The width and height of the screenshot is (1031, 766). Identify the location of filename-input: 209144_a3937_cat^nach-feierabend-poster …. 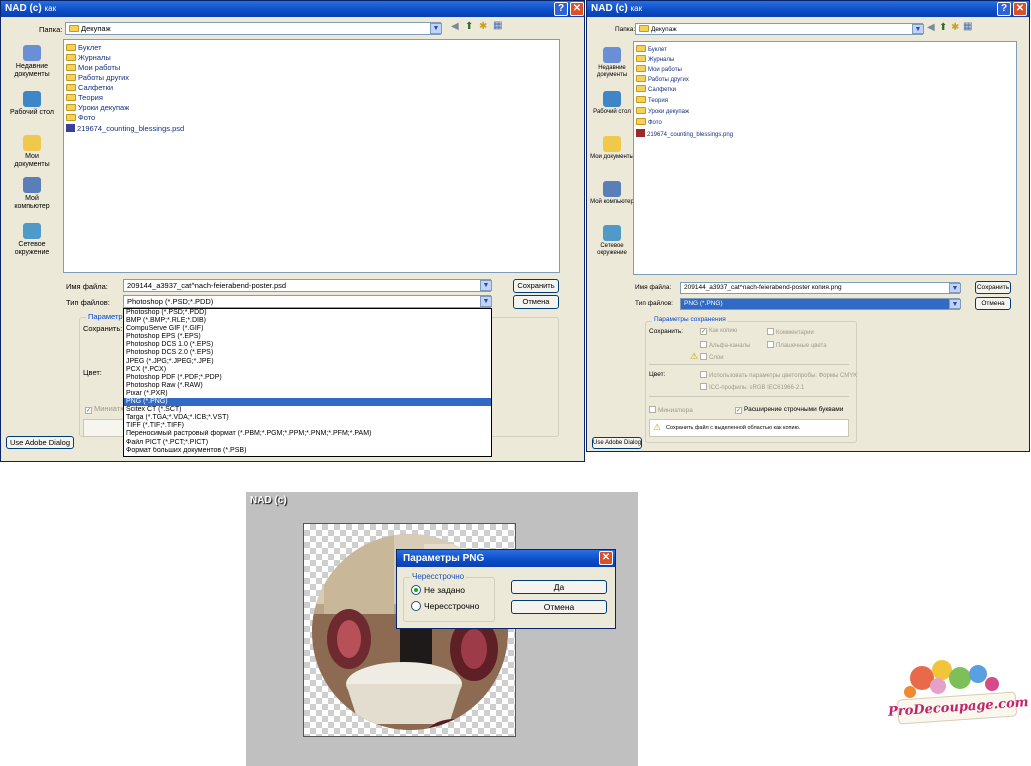
(820, 288).